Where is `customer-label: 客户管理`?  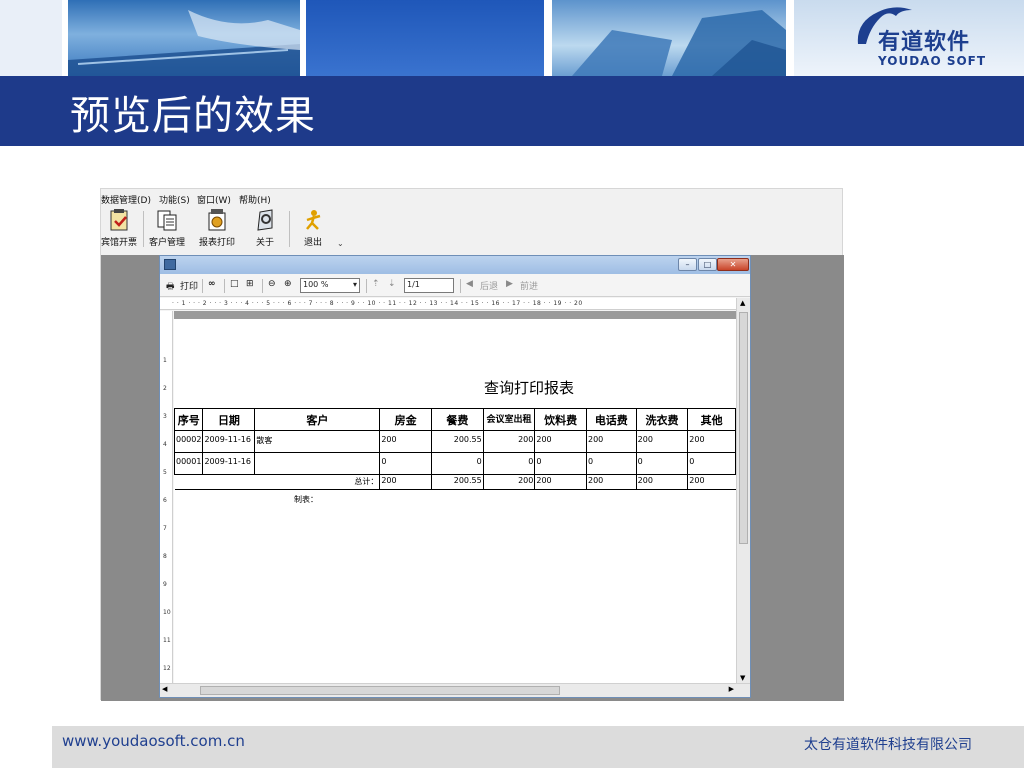
customer-label: 客户管理 is located at coordinates (166, 243).